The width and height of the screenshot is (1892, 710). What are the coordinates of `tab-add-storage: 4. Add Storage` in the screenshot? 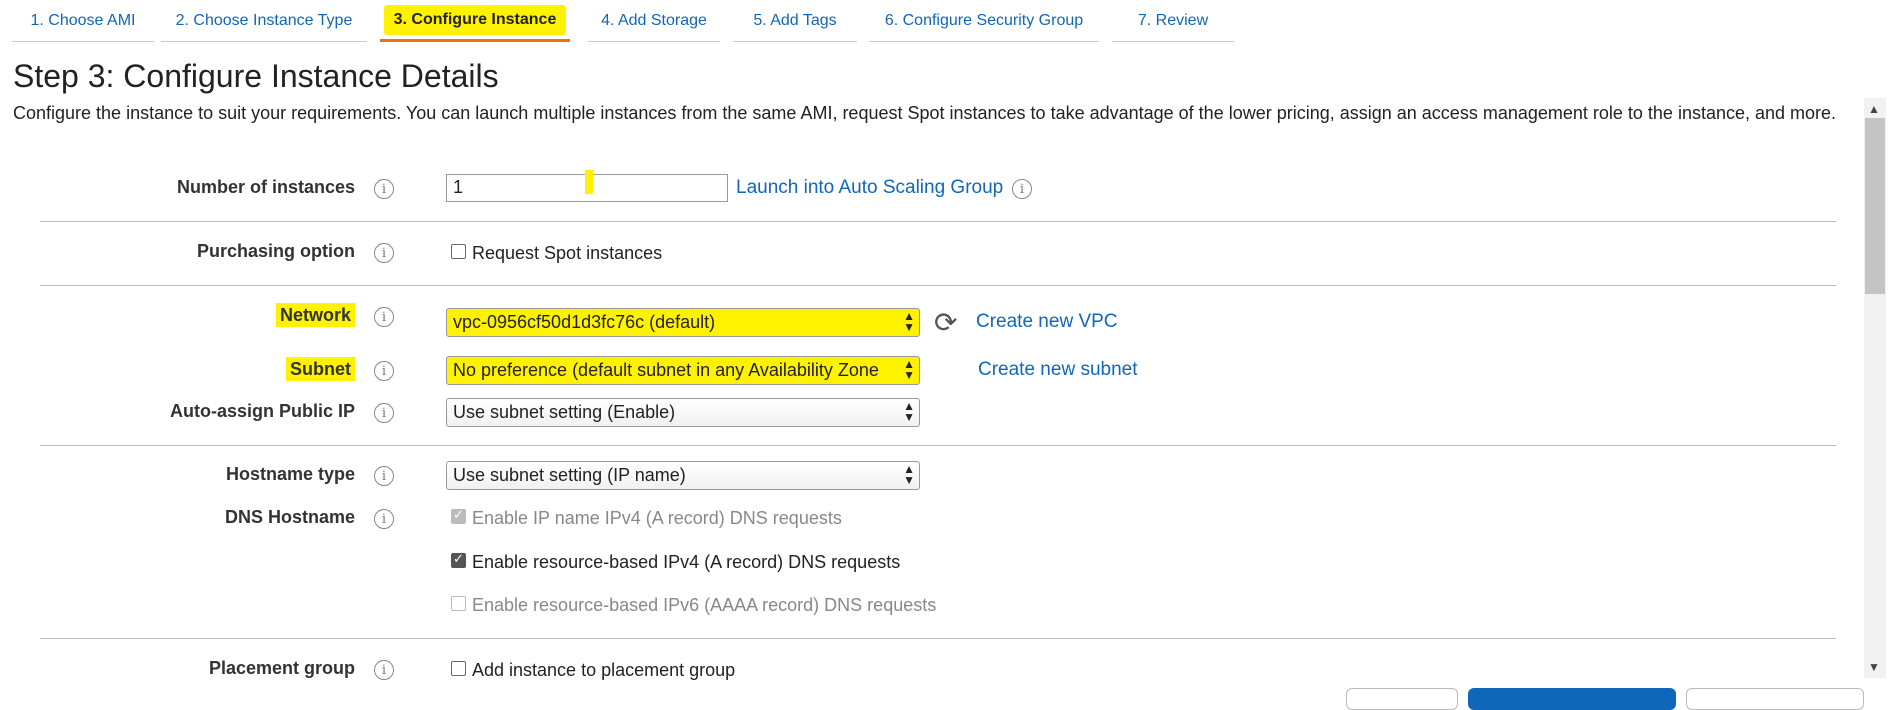 It's located at (654, 21).